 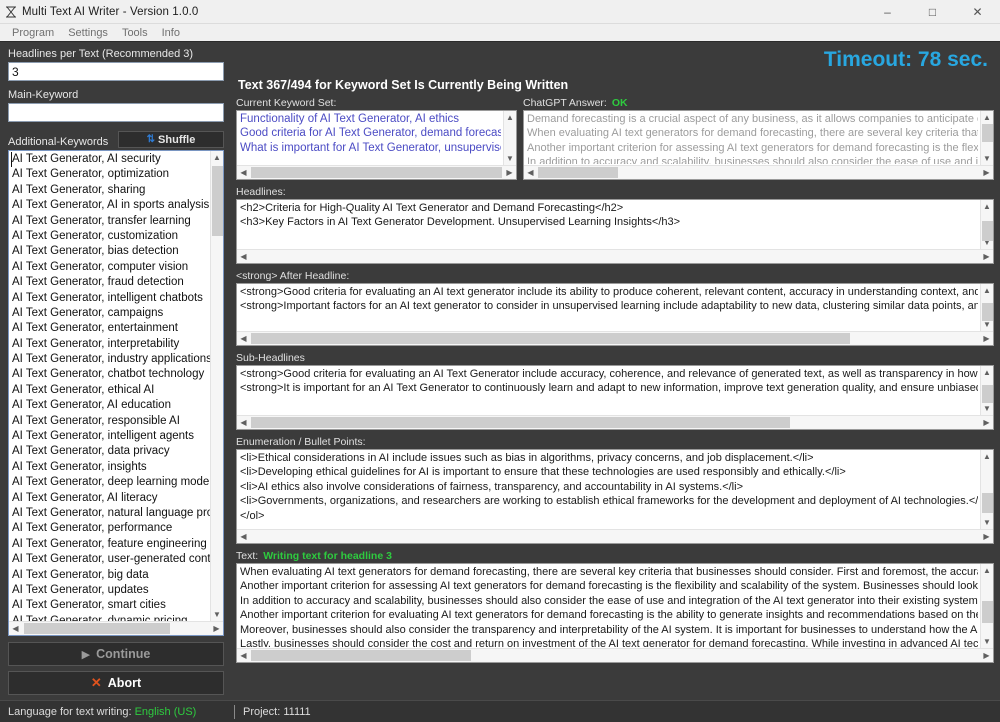 What do you see at coordinates (117, 313) in the screenshot?
I see `keyword-list-item: AI Text Generator, campaigns` at bounding box center [117, 313].